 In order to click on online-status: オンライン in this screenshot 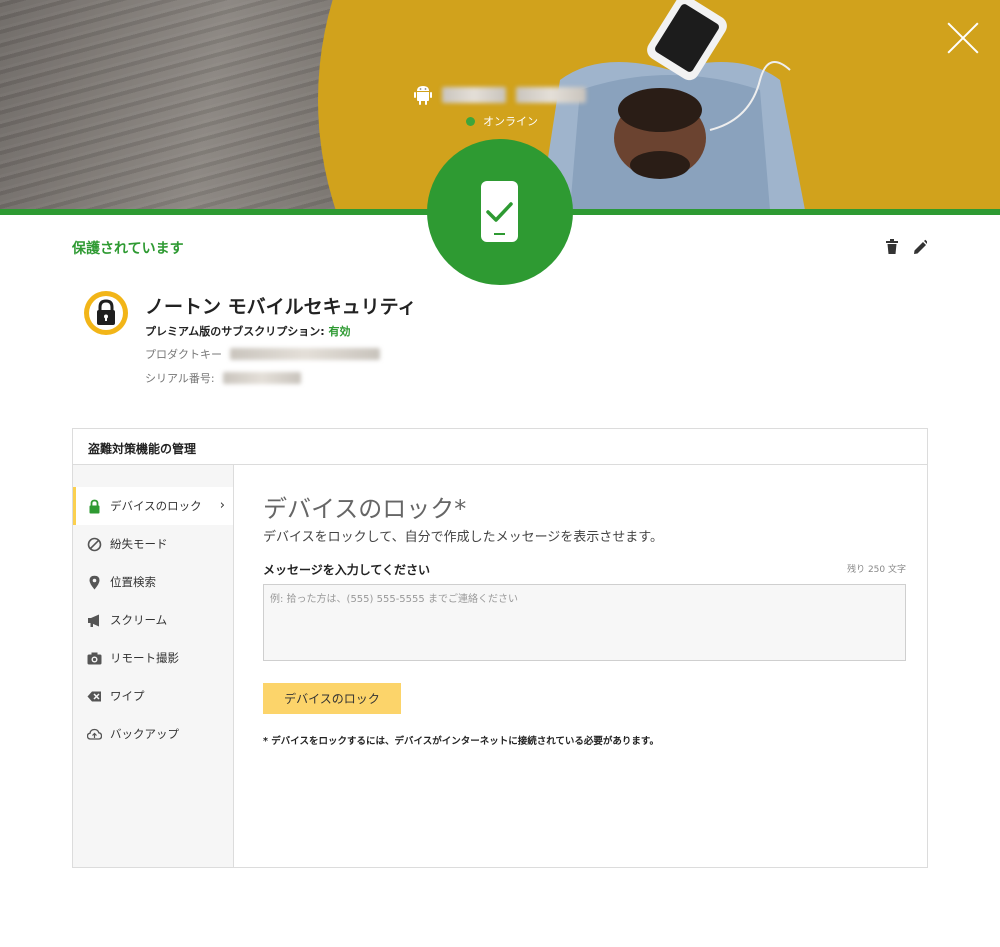, I will do `click(502, 121)`.